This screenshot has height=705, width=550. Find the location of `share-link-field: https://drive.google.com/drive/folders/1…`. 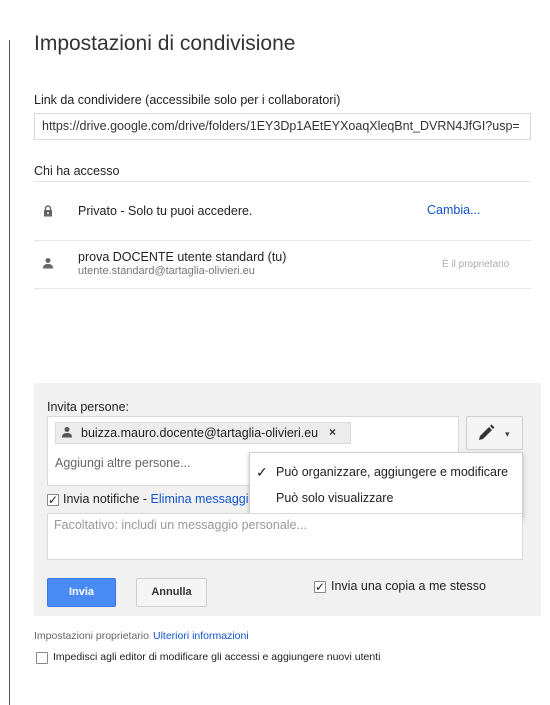

share-link-field: https://drive.google.com/drive/folders/1… is located at coordinates (282, 126).